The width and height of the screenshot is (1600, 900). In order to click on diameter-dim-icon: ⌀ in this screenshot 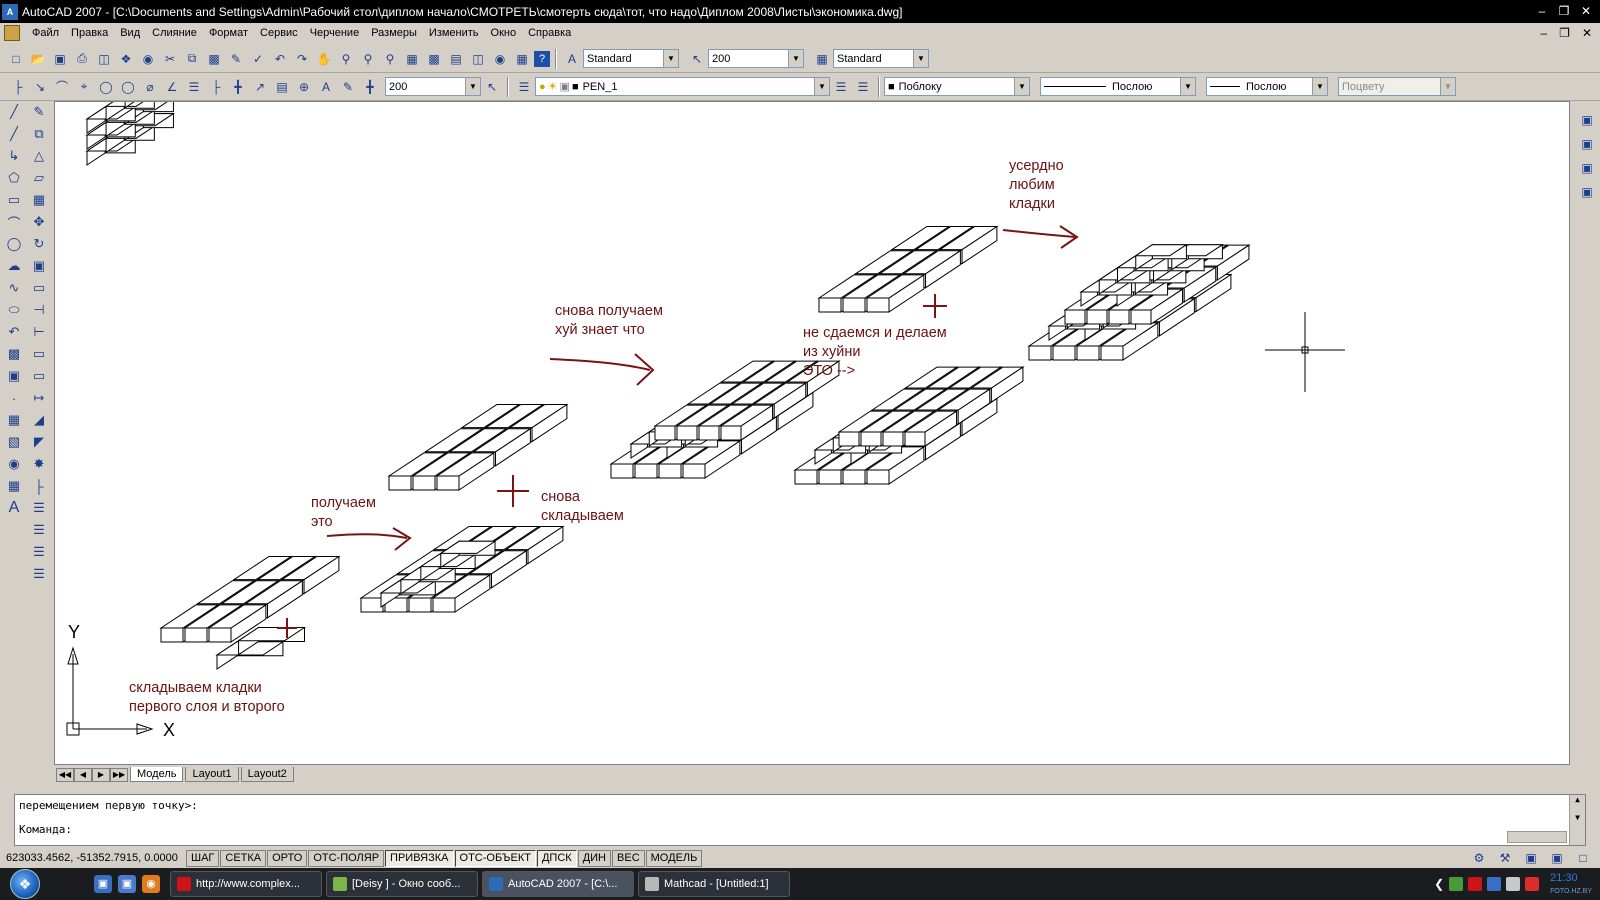, I will do `click(150, 87)`.